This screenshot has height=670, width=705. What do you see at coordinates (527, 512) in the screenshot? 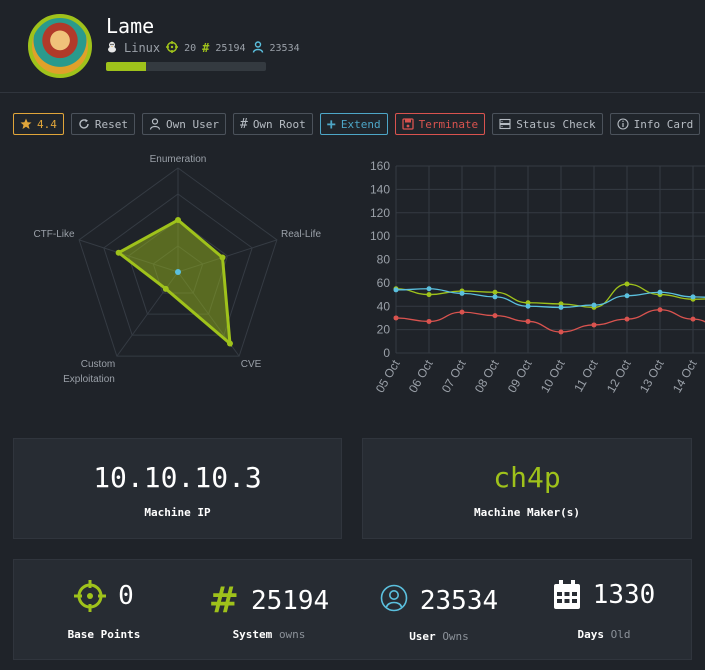
I see `machine-maker-label: Machine Maker(s)` at bounding box center [527, 512].